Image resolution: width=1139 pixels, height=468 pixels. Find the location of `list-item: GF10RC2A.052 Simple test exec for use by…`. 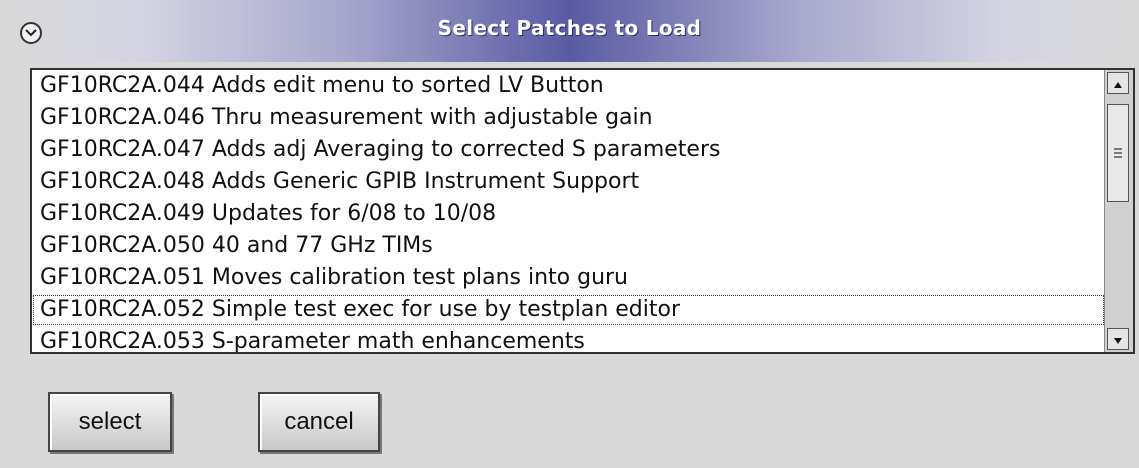

list-item: GF10RC2A.052 Simple test exec for use by… is located at coordinates (568, 310).